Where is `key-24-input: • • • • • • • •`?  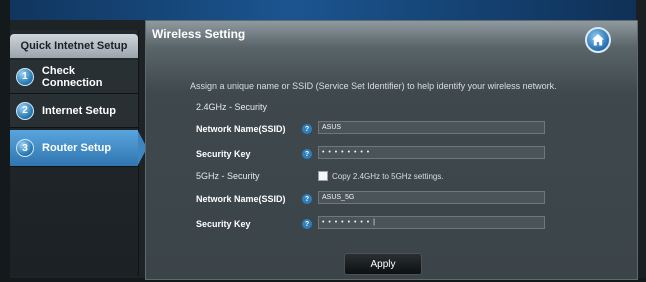 key-24-input: • • • • • • • • is located at coordinates (431, 152).